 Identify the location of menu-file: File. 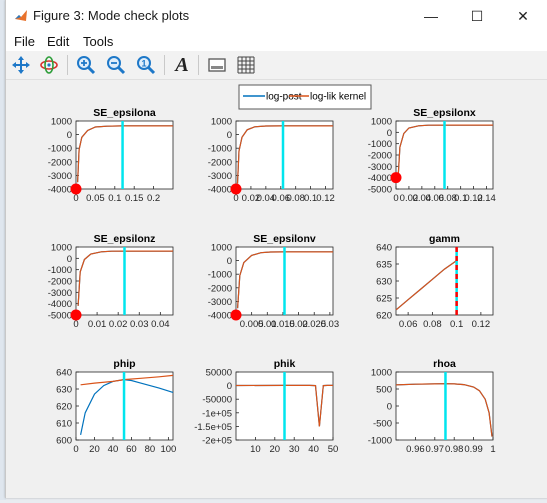
(24, 41).